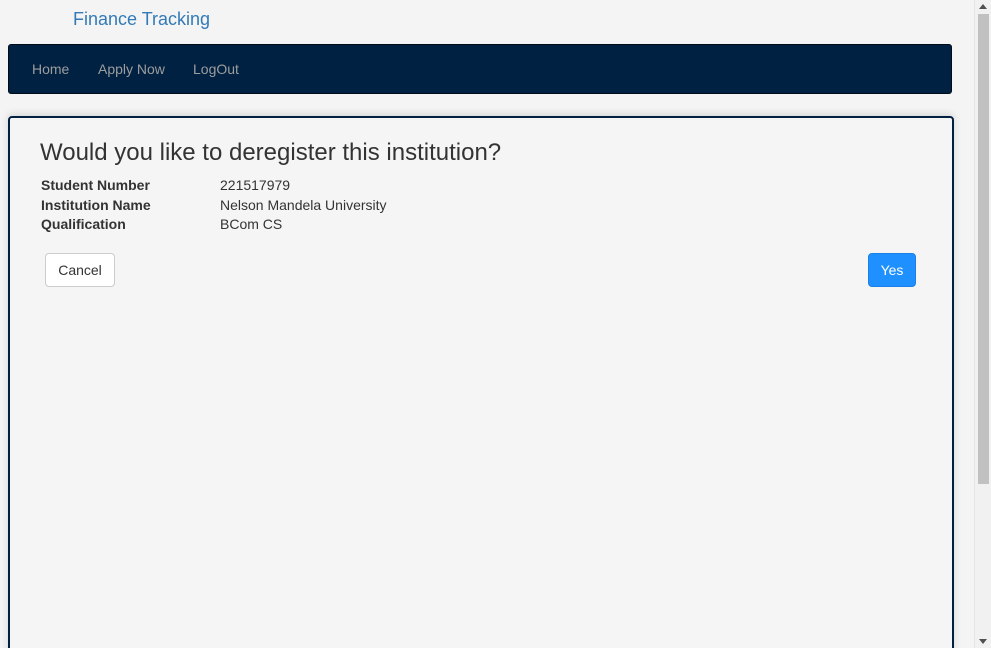 The width and height of the screenshot is (991, 648). Describe the element at coordinates (341, 225) in the screenshot. I see `detail-row-qualification: Qualification BCom CS` at that location.